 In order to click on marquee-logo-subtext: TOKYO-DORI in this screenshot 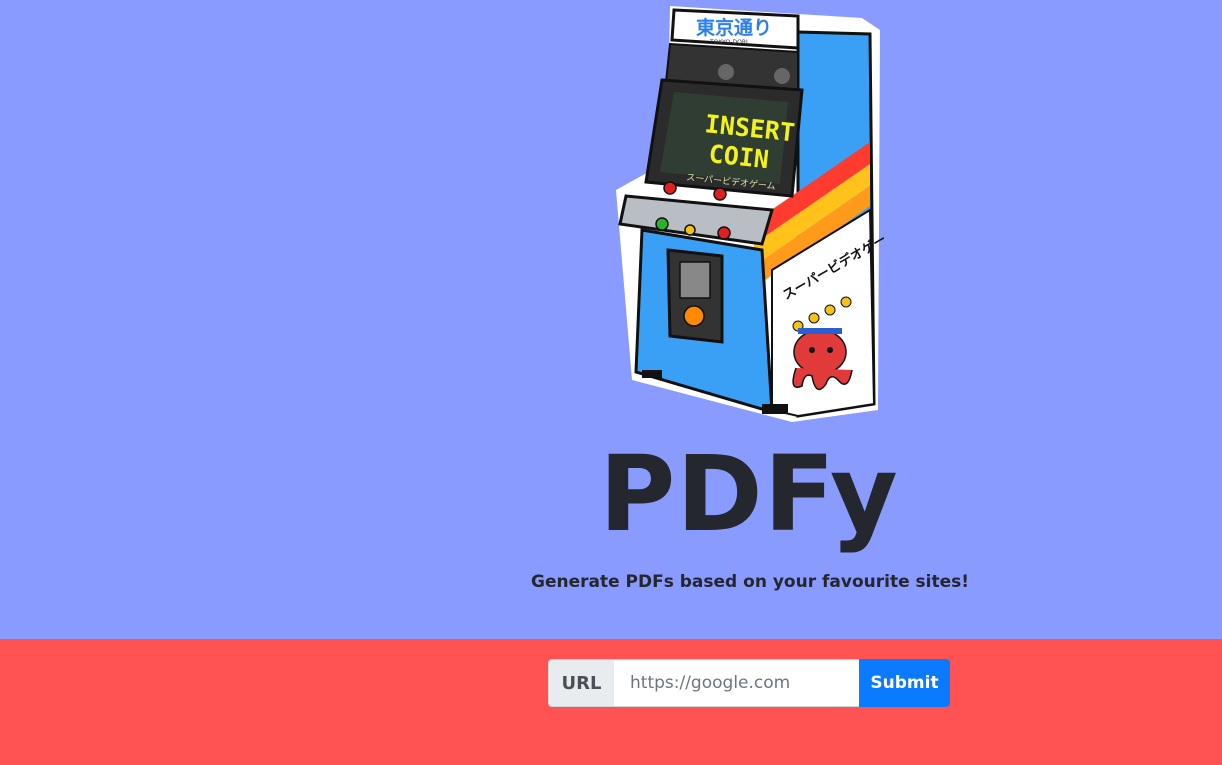, I will do `click(728, 42)`.